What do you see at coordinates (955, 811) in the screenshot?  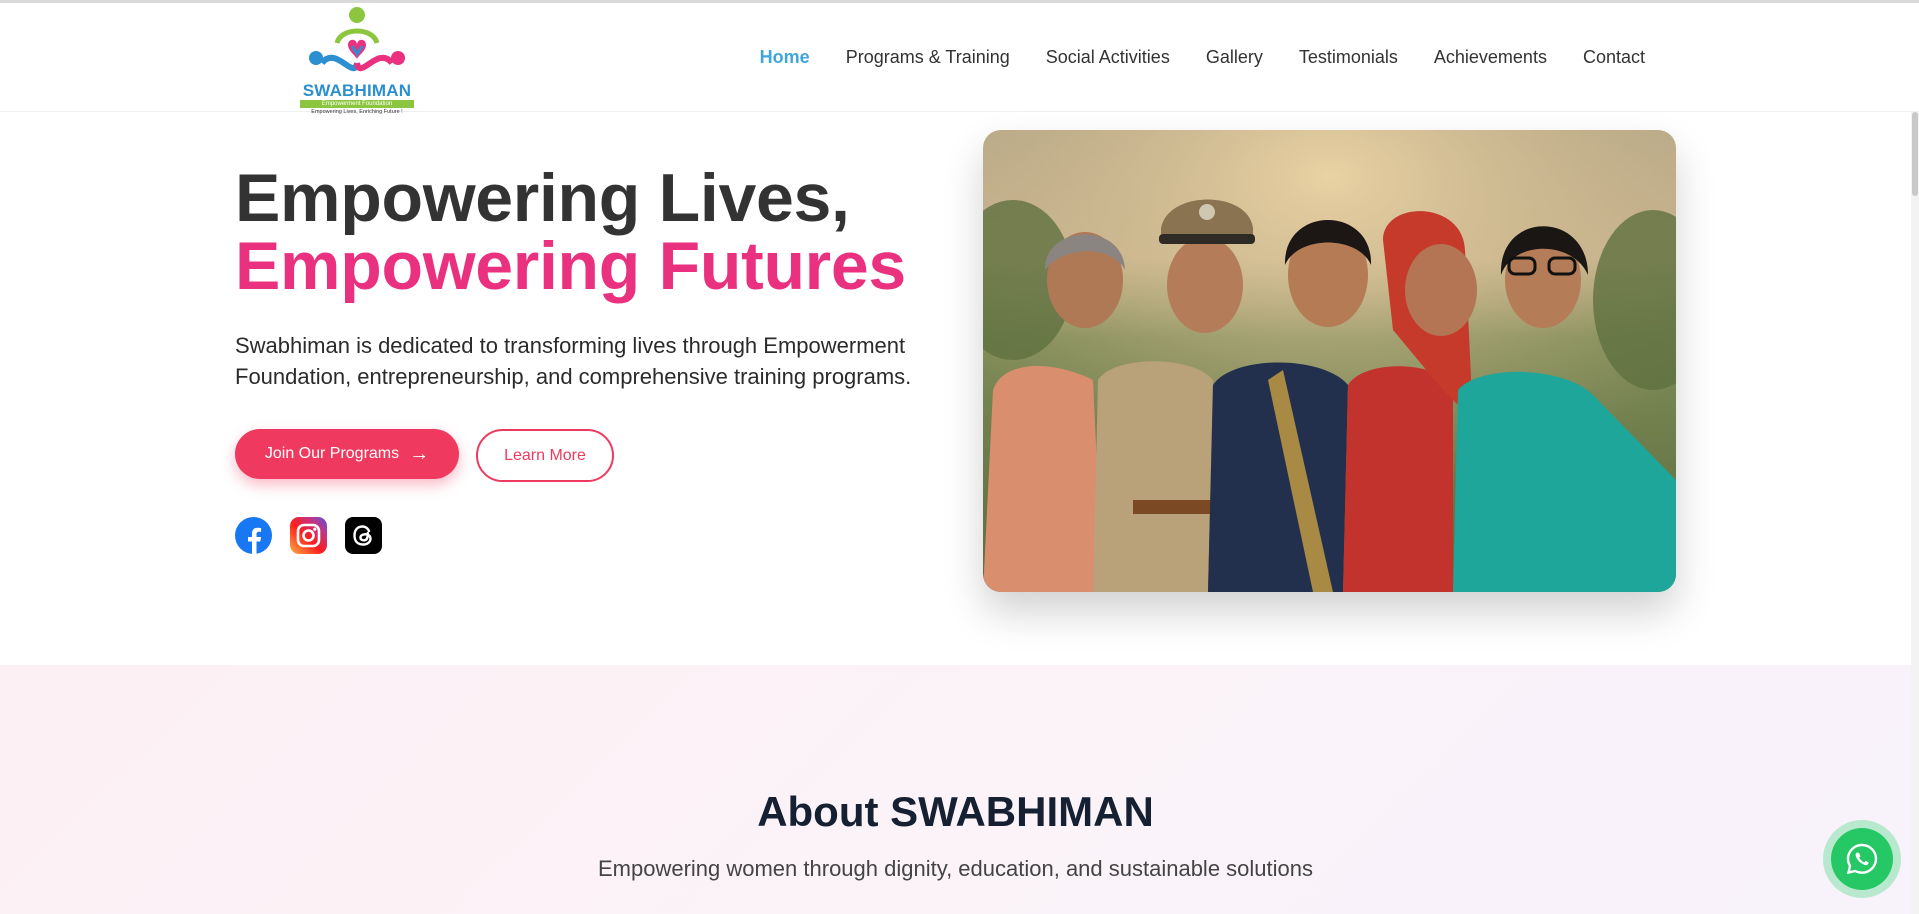 I see `about-title: About SWABHIMAN` at bounding box center [955, 811].